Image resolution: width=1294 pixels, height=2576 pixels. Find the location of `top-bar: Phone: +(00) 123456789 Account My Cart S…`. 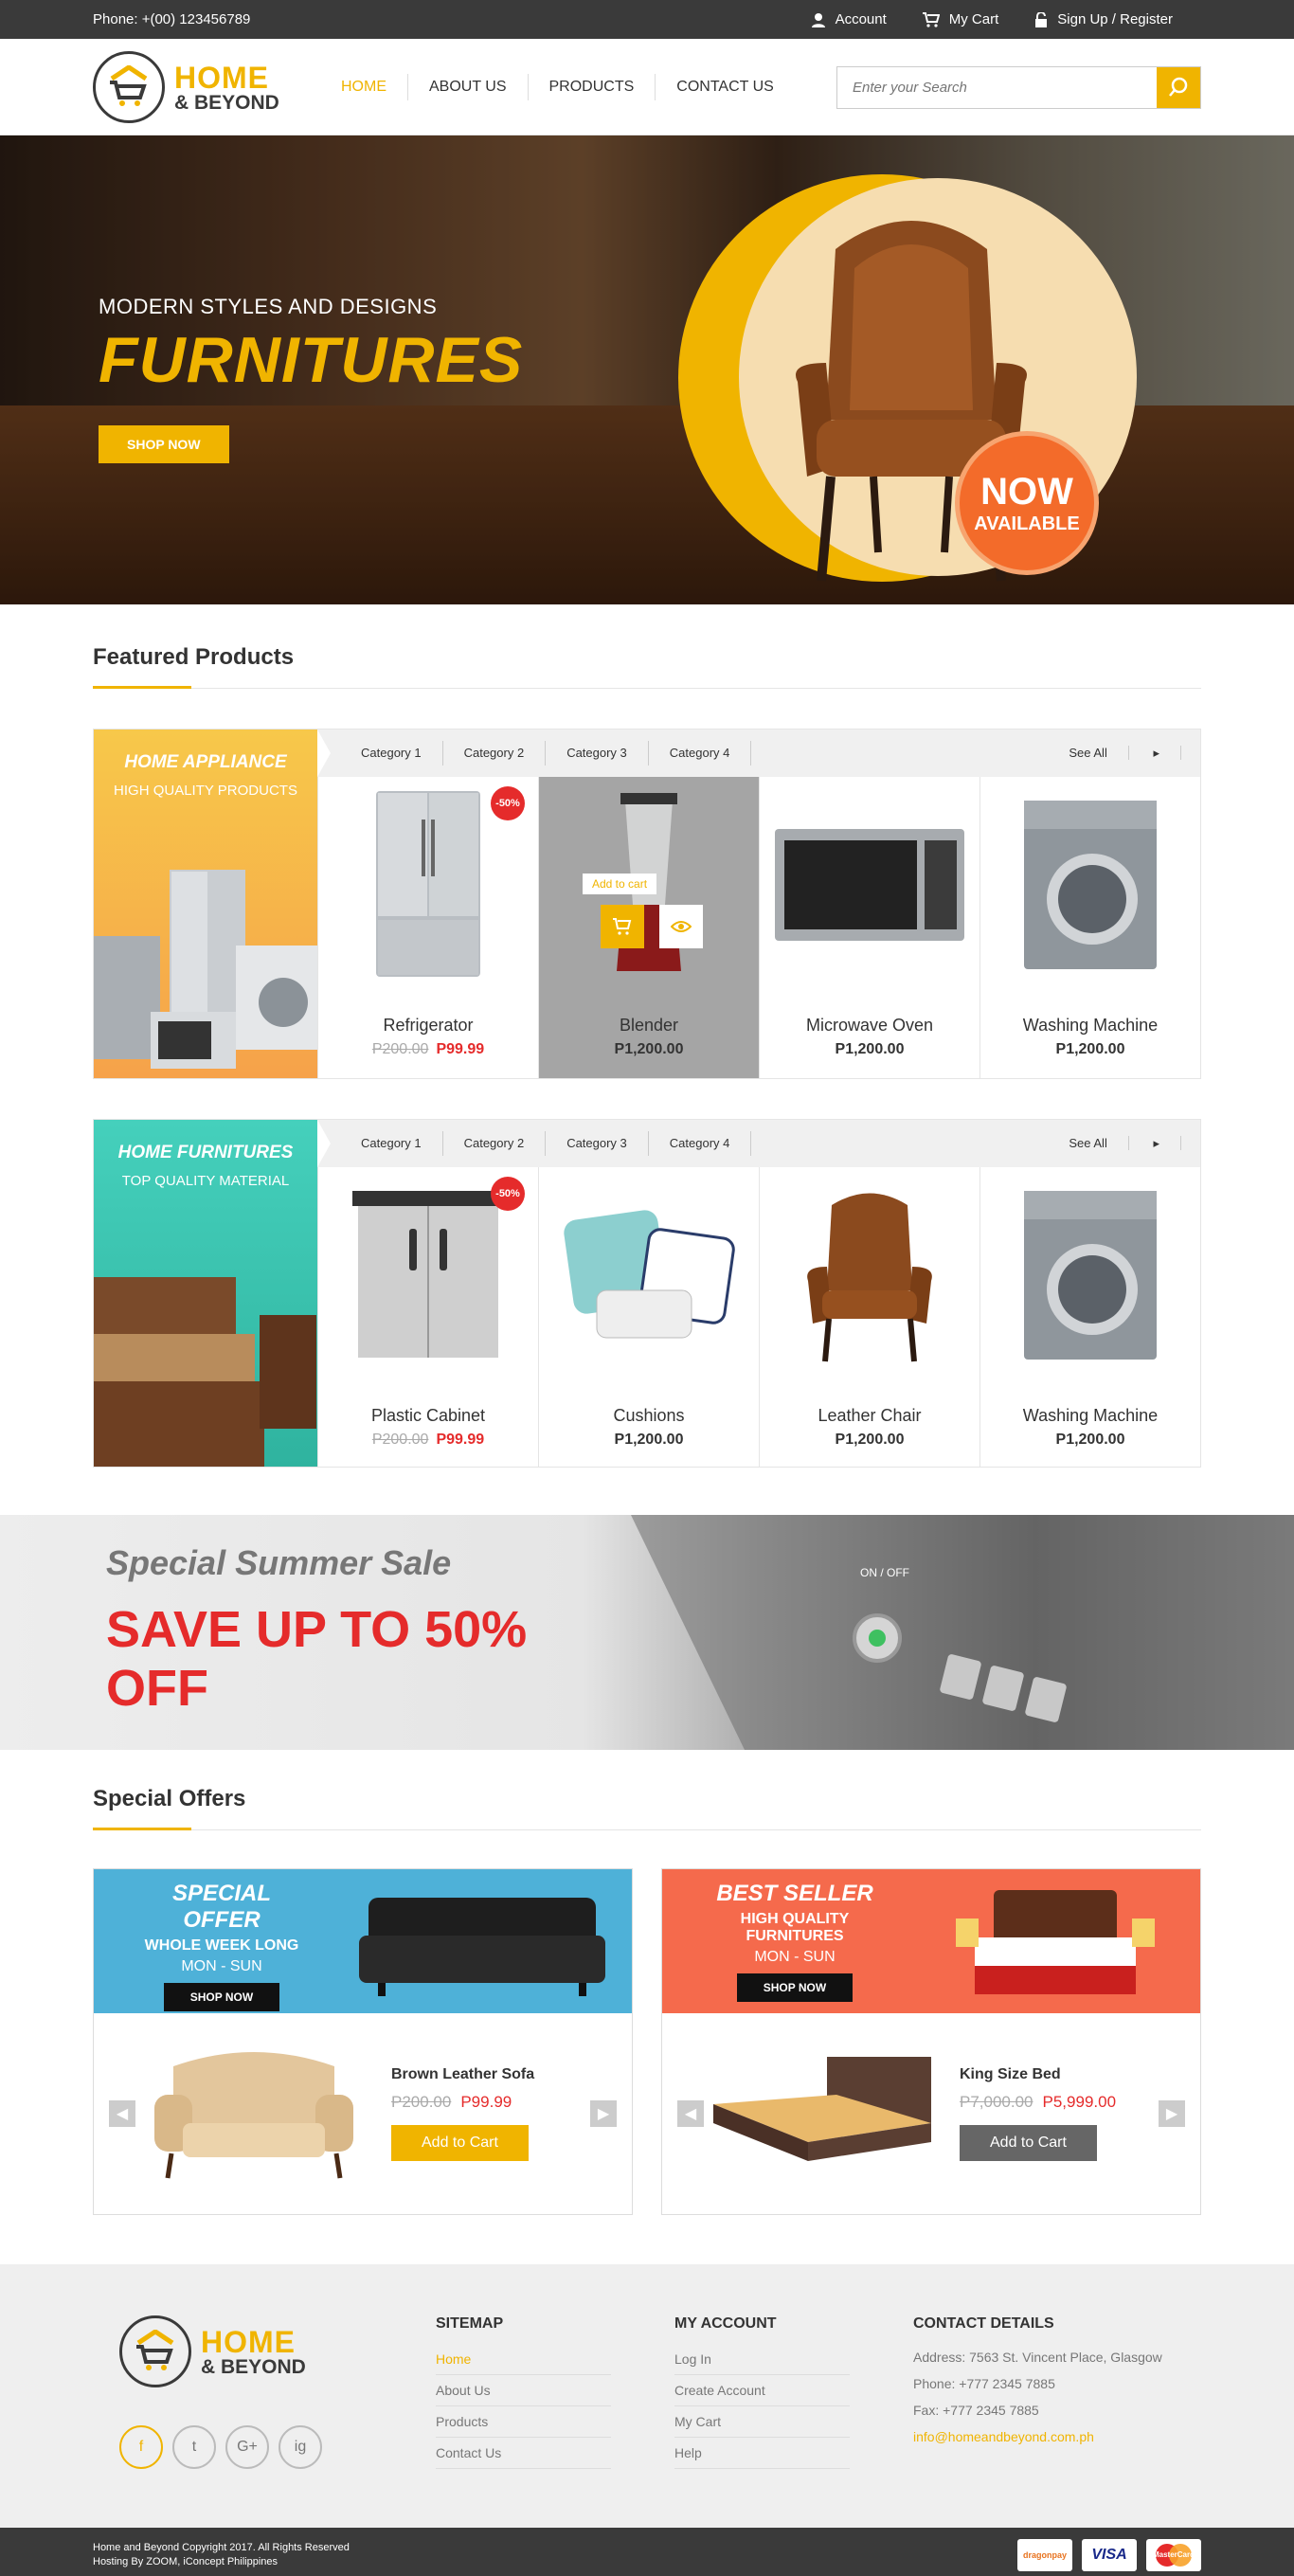

top-bar: Phone: +(00) 123456789 Account My Cart S… is located at coordinates (647, 19).